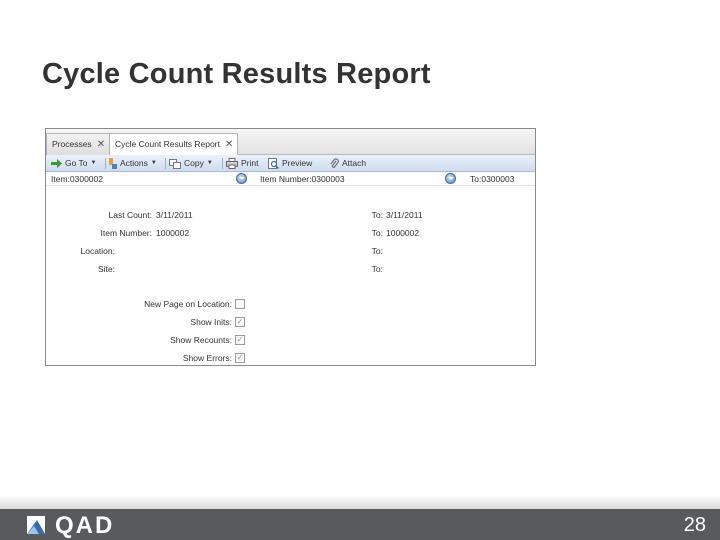 Image resolution: width=720 pixels, height=540 pixels. Describe the element at coordinates (297, 163) in the screenshot. I see `preview-label: Preview` at that location.